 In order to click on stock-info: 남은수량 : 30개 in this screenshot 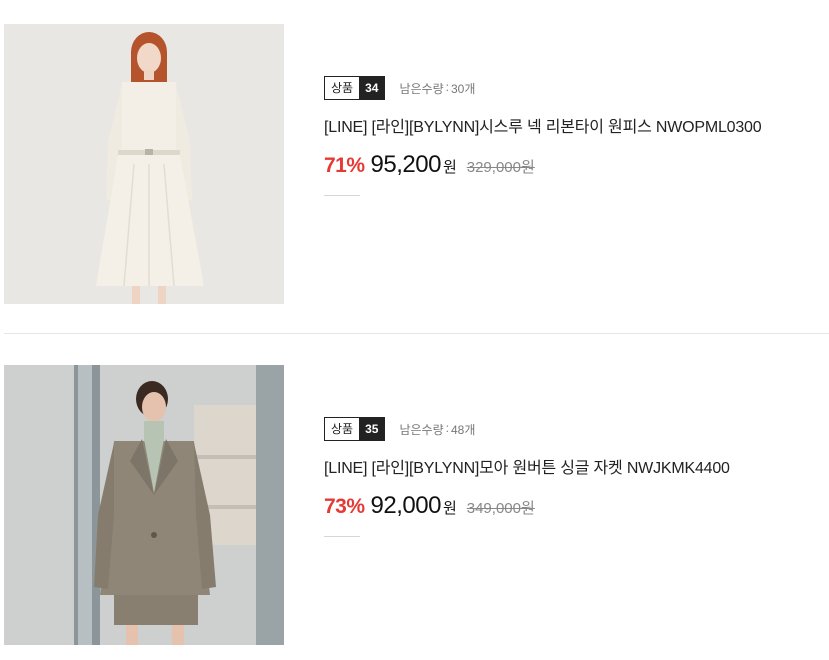, I will do `click(437, 88)`.